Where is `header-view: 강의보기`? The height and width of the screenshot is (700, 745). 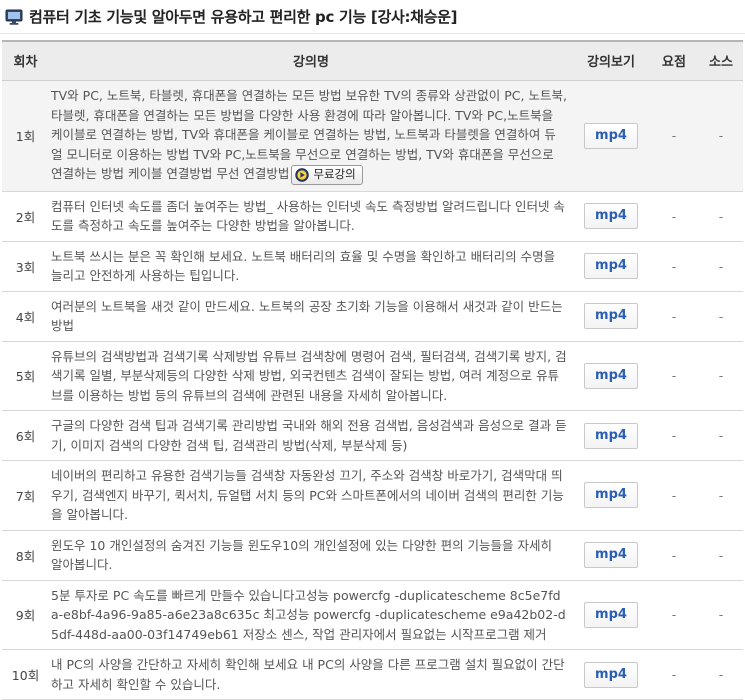 header-view: 강의보기 is located at coordinates (611, 60).